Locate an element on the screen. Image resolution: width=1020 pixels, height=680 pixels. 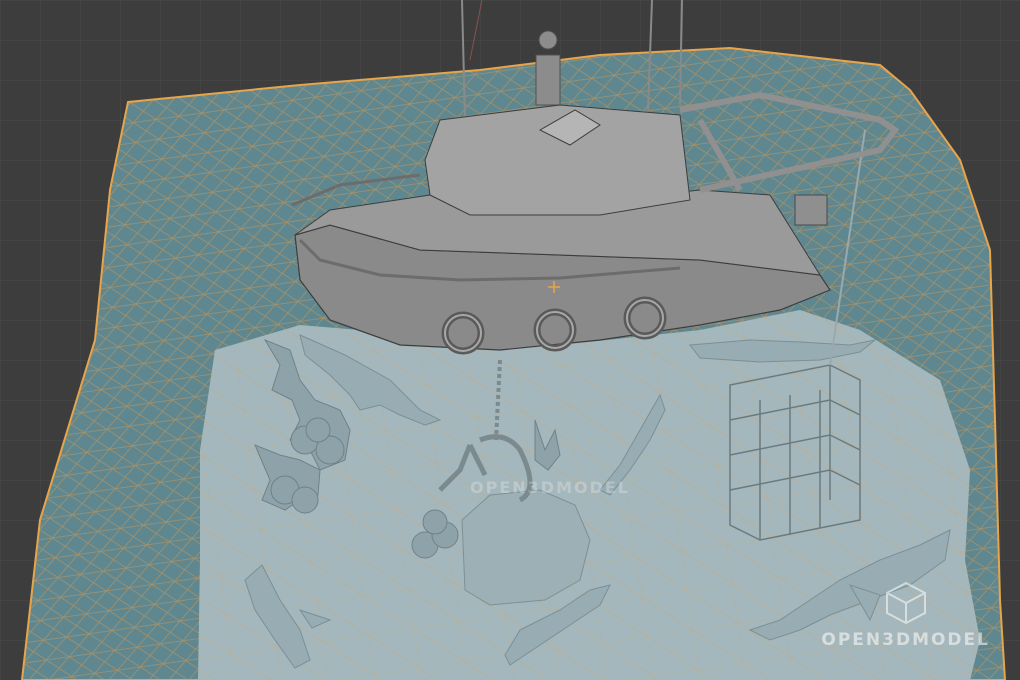
watermark-center: OPEN3DMODEL is located at coordinates (550, 487).